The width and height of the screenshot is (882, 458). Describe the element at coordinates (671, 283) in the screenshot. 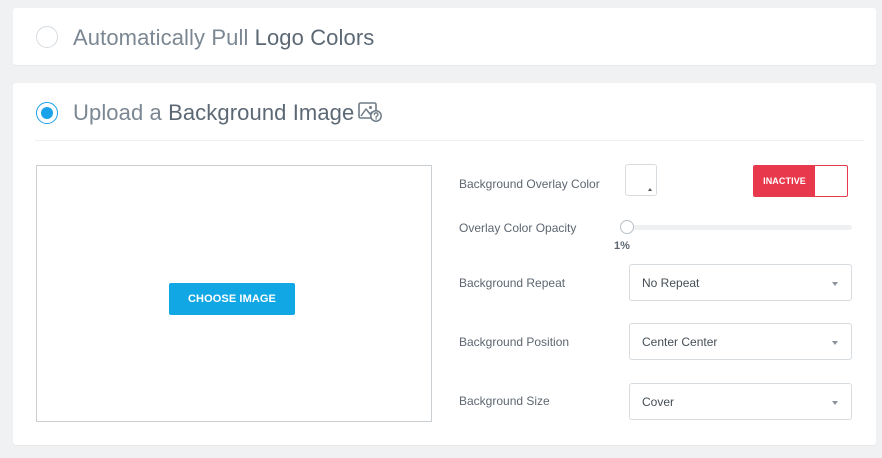

I see `repeat-select-value: No Repeat` at that location.